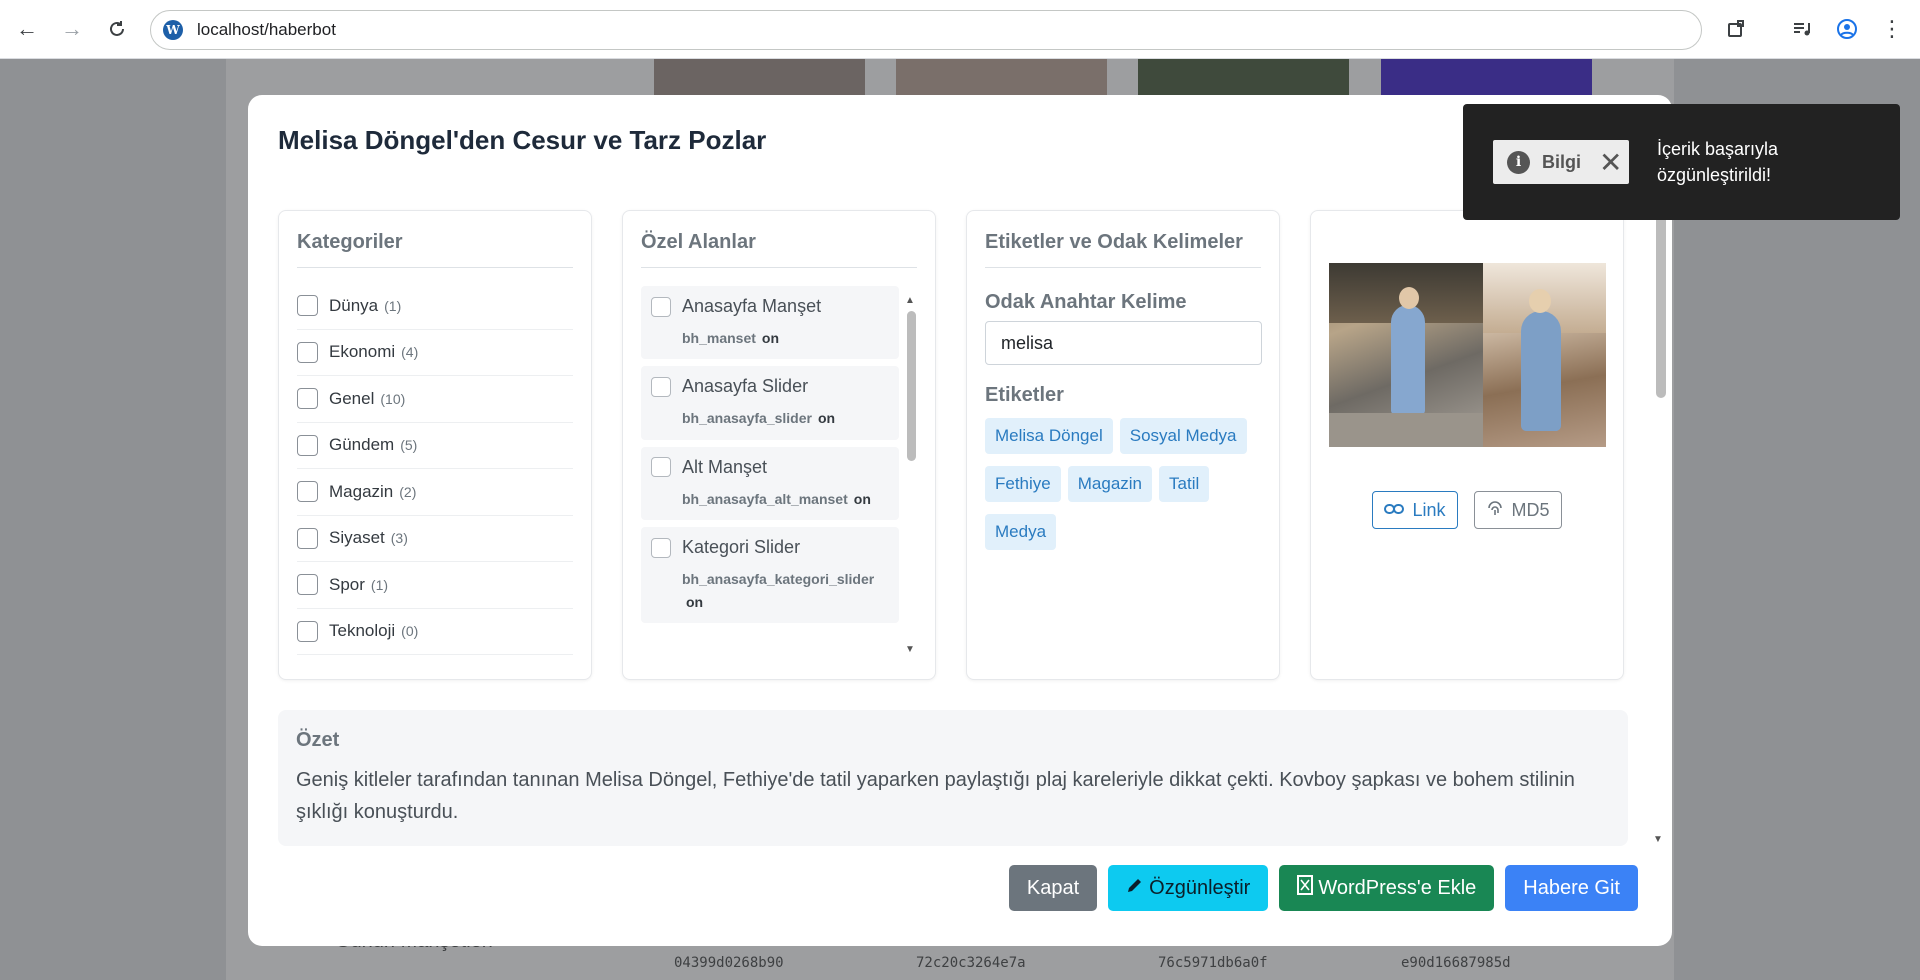  I want to click on category-item: Gündem (5), so click(435, 446).